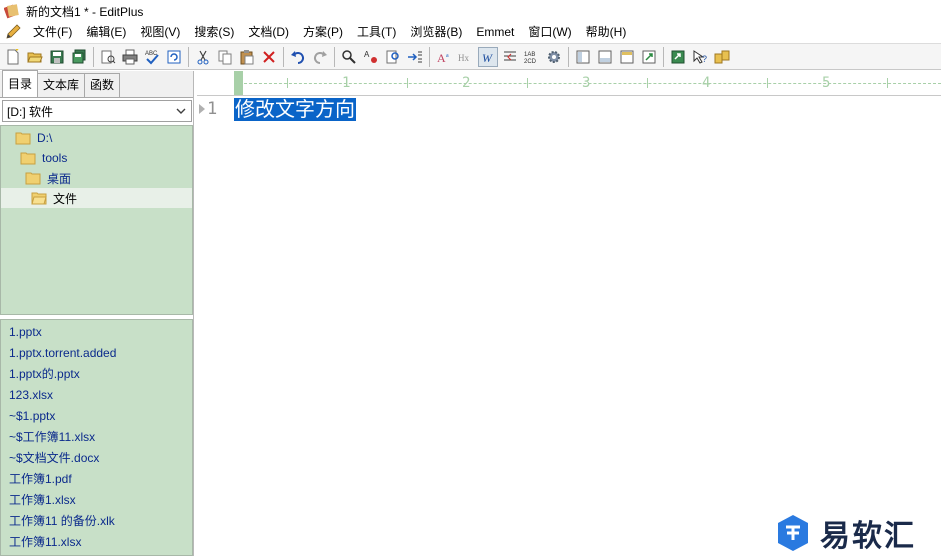 The width and height of the screenshot is (941, 556). What do you see at coordinates (268, 32) in the screenshot?
I see `menu-document: 文档(D)` at bounding box center [268, 32].